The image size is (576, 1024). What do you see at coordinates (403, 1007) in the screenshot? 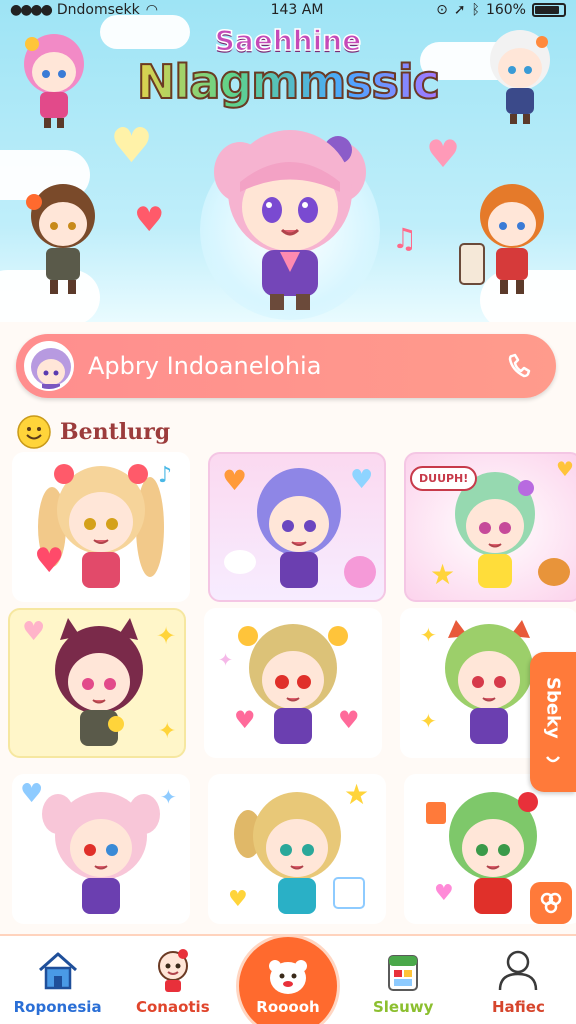
I see `nav-label: Sleuwy` at bounding box center [403, 1007].